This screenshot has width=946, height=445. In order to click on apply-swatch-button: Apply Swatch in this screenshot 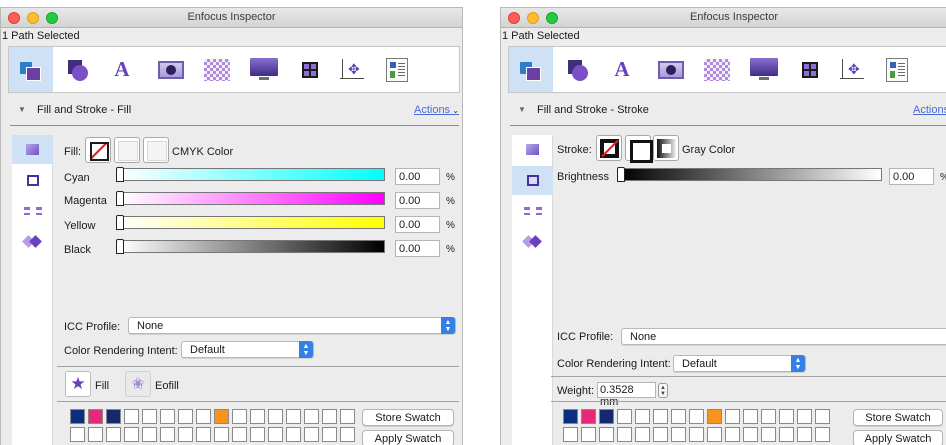, I will do `click(408, 437)`.